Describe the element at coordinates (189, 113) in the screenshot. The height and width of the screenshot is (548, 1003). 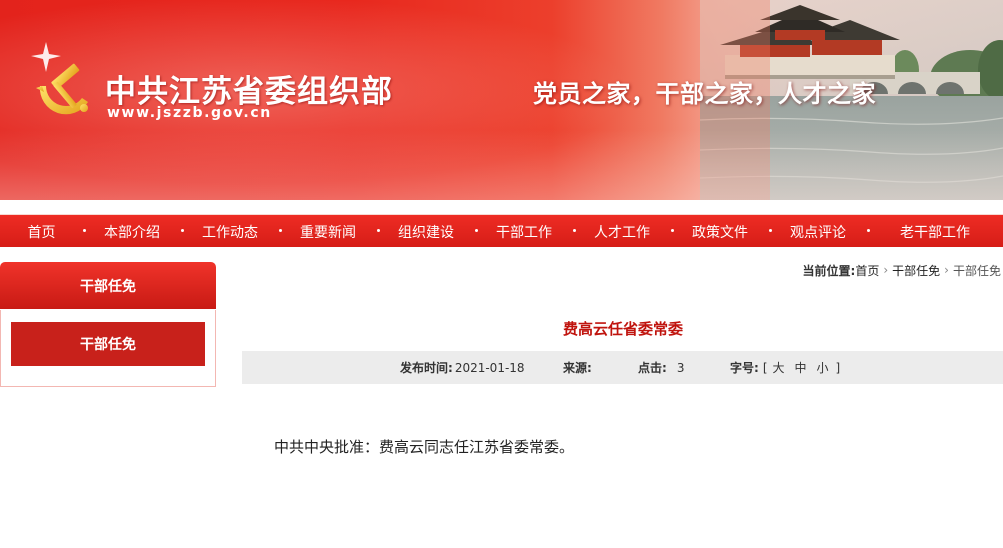
I see `site-url: www.jszzb.gov.cn` at that location.